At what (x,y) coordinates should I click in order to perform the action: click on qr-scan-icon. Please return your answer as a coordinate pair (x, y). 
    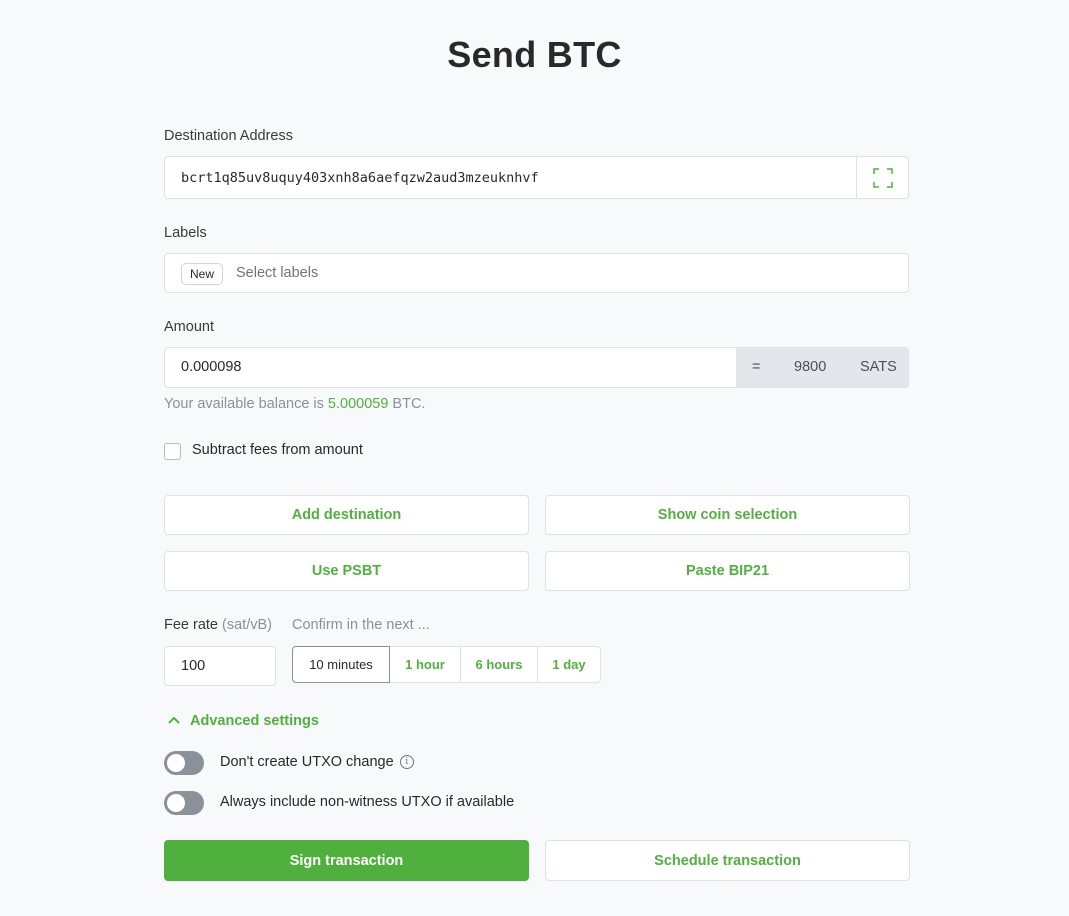
    Looking at the image, I should click on (882, 177).